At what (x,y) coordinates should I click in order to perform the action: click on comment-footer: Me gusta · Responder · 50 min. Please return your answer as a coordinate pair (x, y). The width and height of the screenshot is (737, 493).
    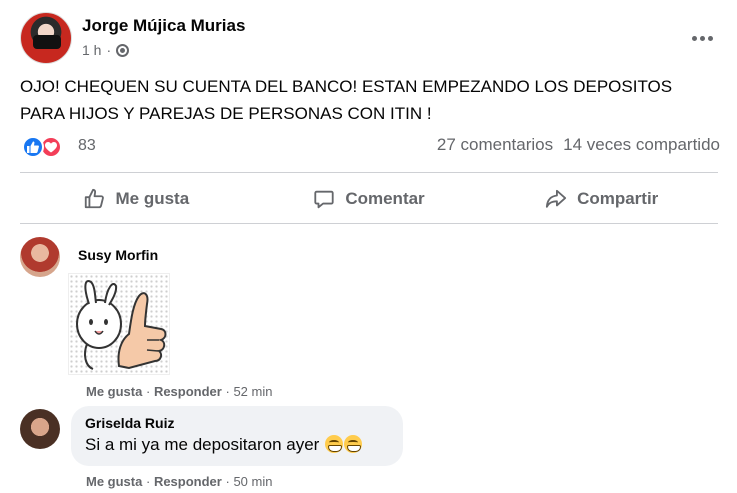
    Looking at the image, I should click on (179, 481).